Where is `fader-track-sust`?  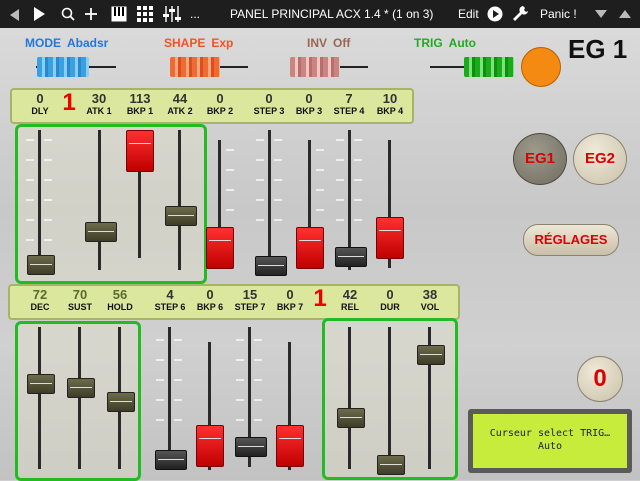 fader-track-sust is located at coordinates (79, 398).